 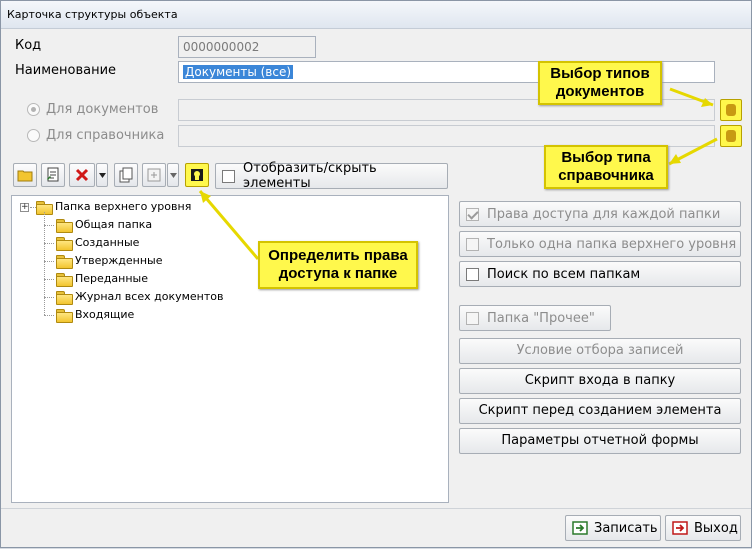 I want to click on tree-node-transferred: Переданные, so click(x=102, y=279).